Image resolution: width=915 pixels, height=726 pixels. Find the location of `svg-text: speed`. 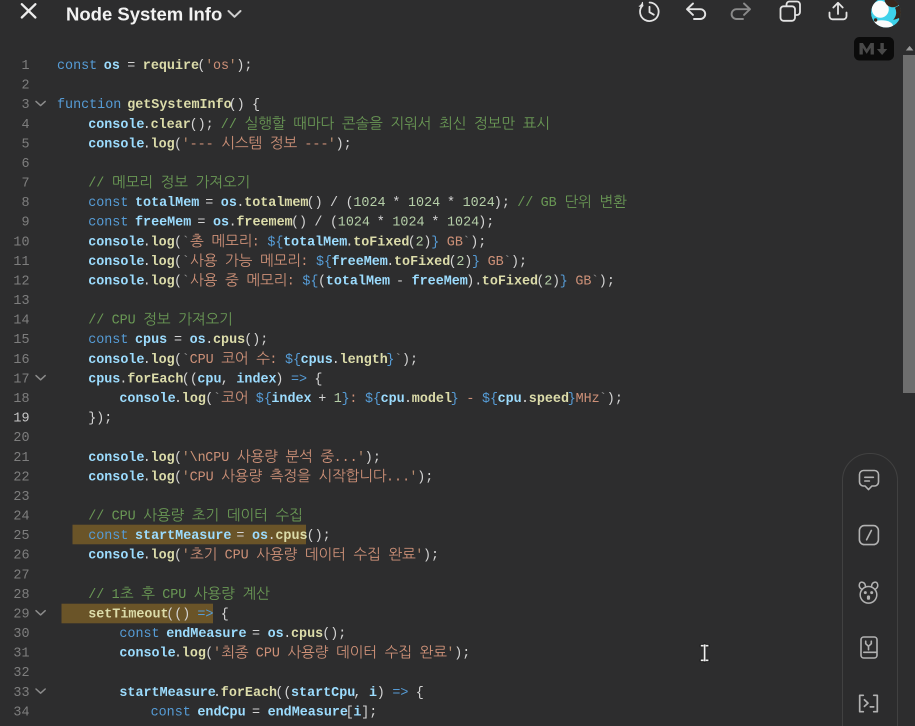

svg-text: speed is located at coordinates (549, 399).